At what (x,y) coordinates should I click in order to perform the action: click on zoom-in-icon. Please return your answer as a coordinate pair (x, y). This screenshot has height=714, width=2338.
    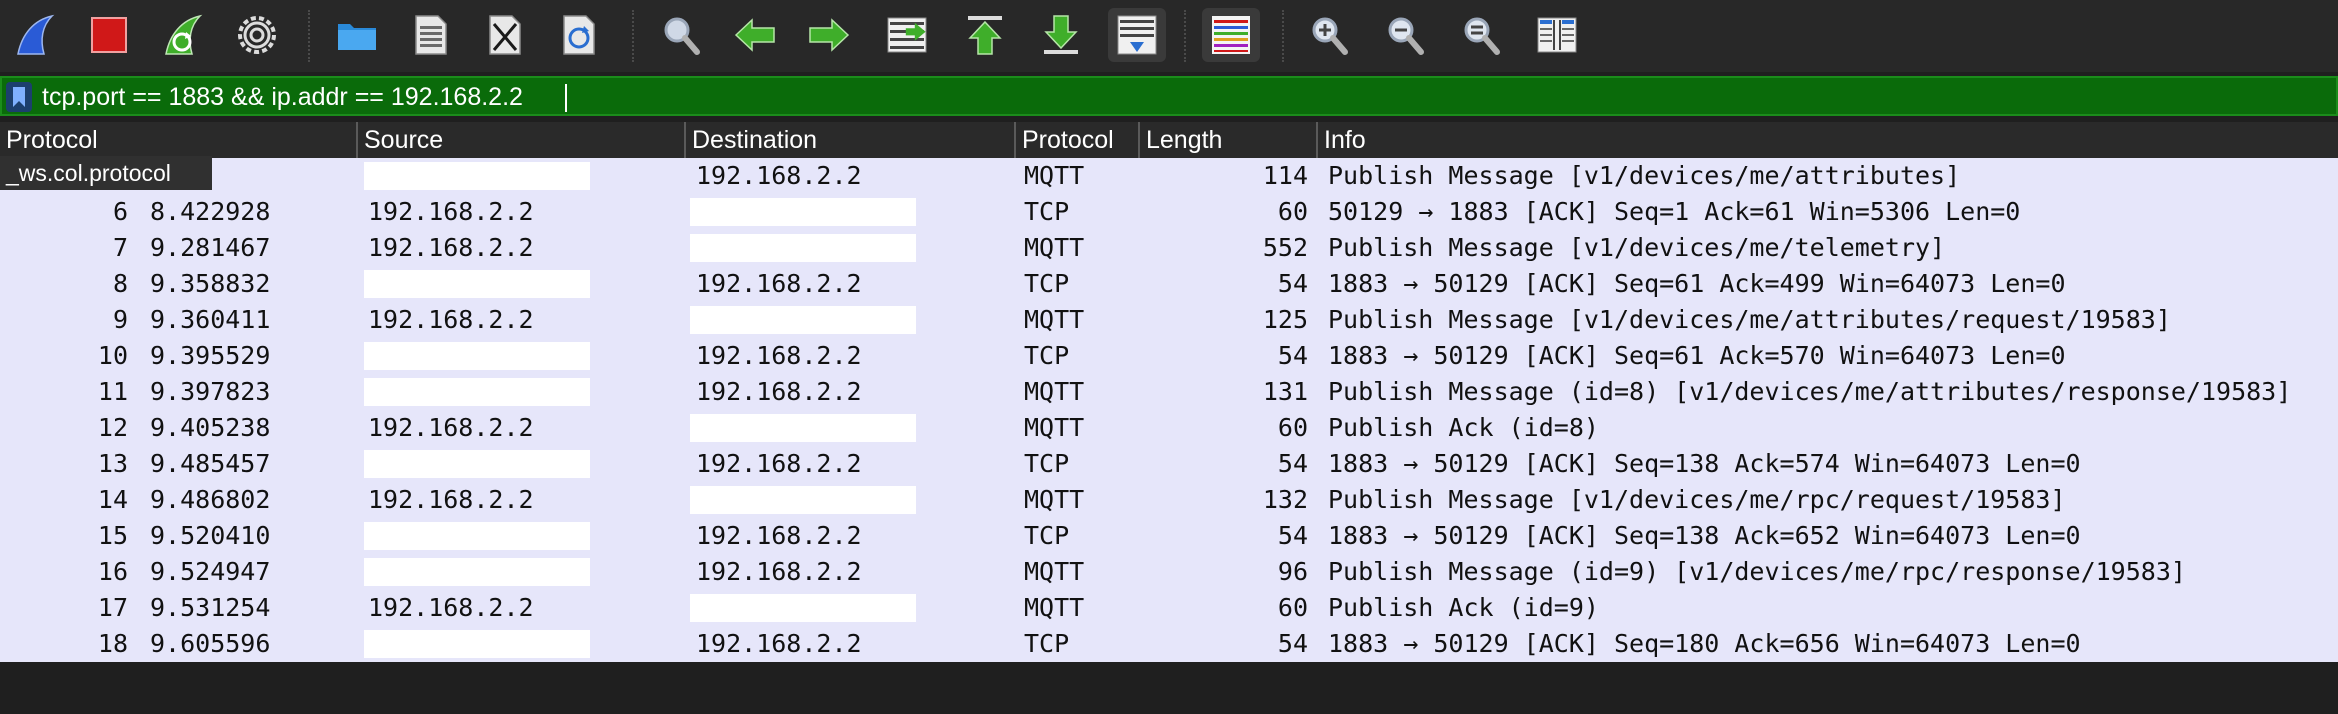
    Looking at the image, I should click on (1330, 36).